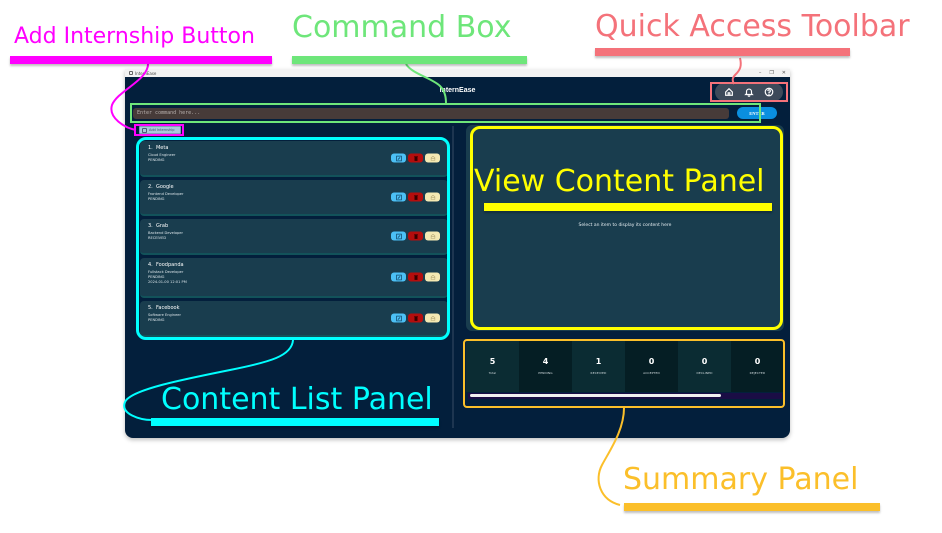 The height and width of the screenshot is (533, 942). What do you see at coordinates (757, 113) in the screenshot?
I see `enter-button: ENTER` at bounding box center [757, 113].